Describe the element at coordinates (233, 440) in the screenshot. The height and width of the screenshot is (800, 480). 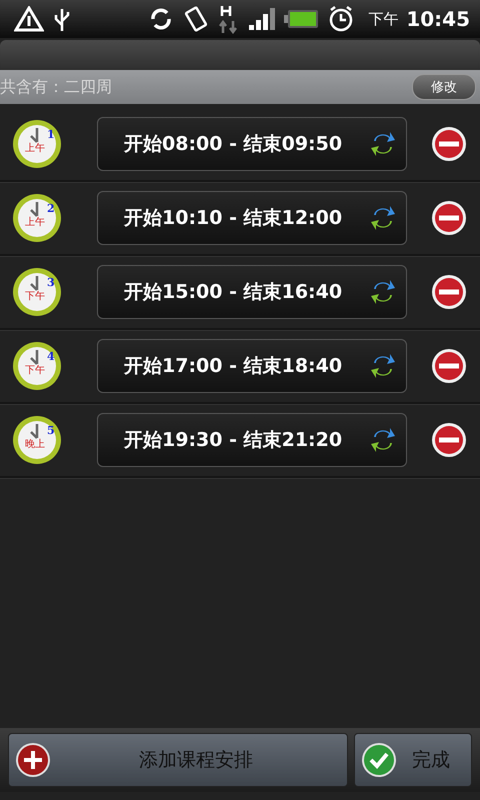
I see `session-time: 开始19:30 - 结束21:20` at that location.